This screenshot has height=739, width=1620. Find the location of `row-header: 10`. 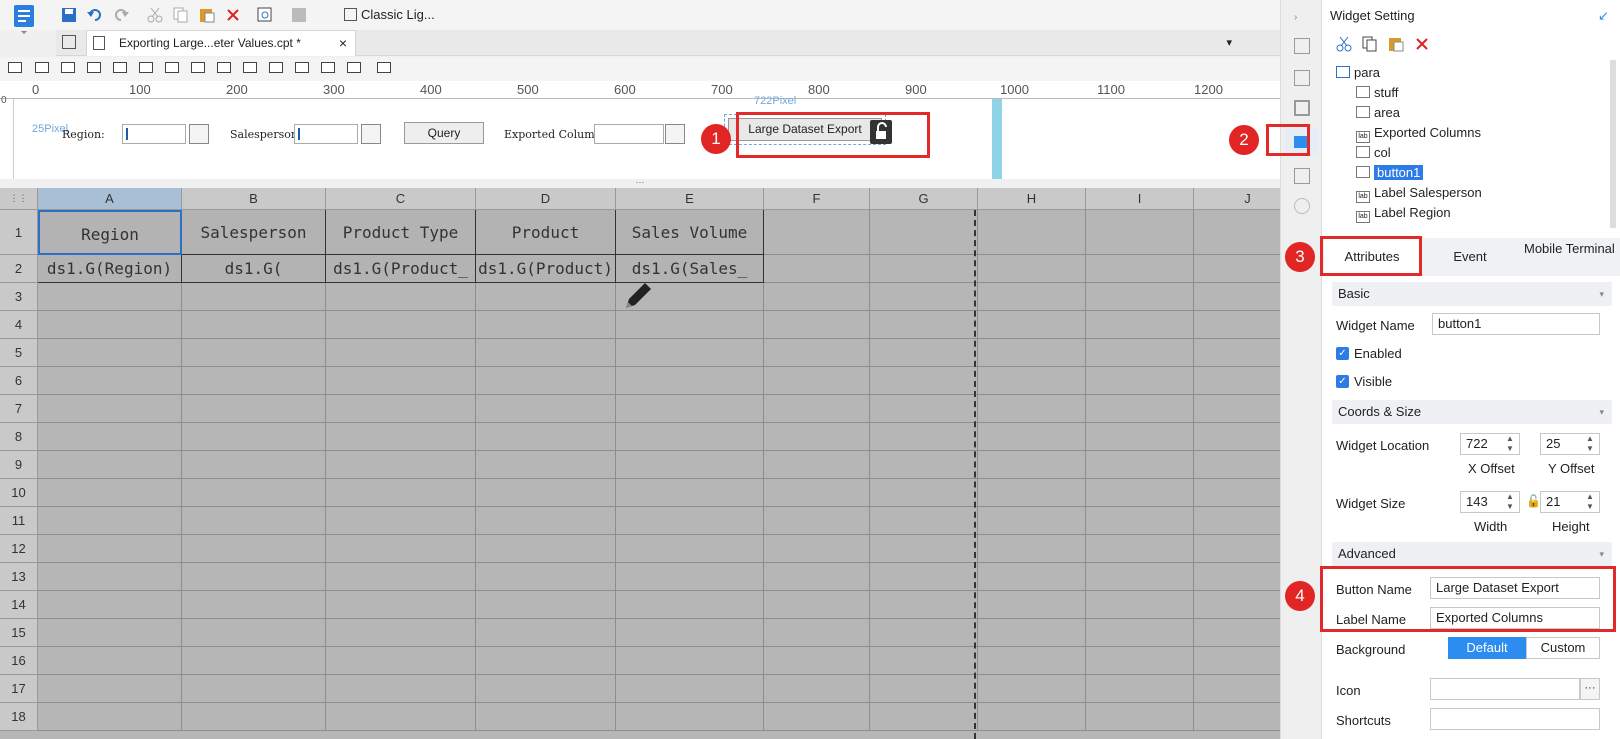

row-header: 10 is located at coordinates (19, 493).